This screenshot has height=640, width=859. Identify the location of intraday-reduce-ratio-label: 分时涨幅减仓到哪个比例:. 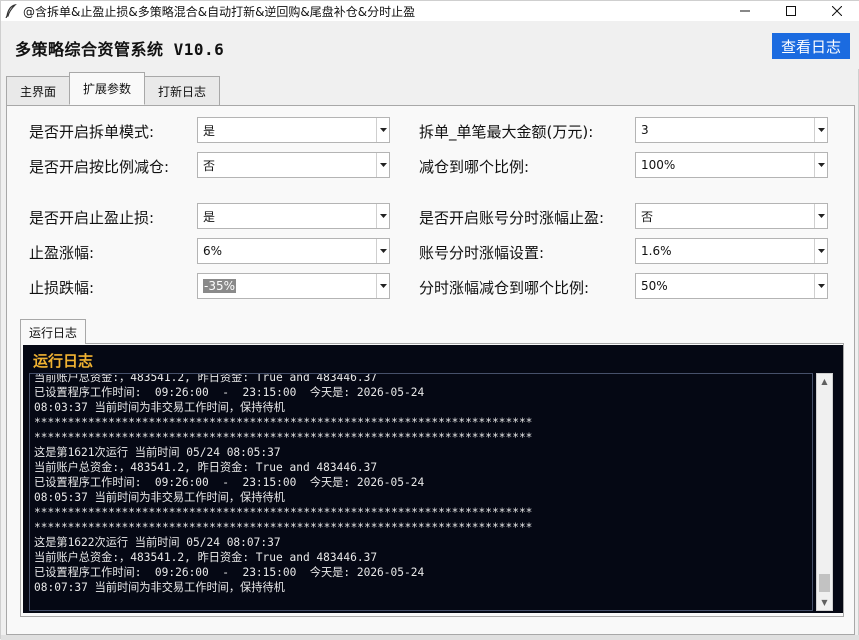
(504, 288).